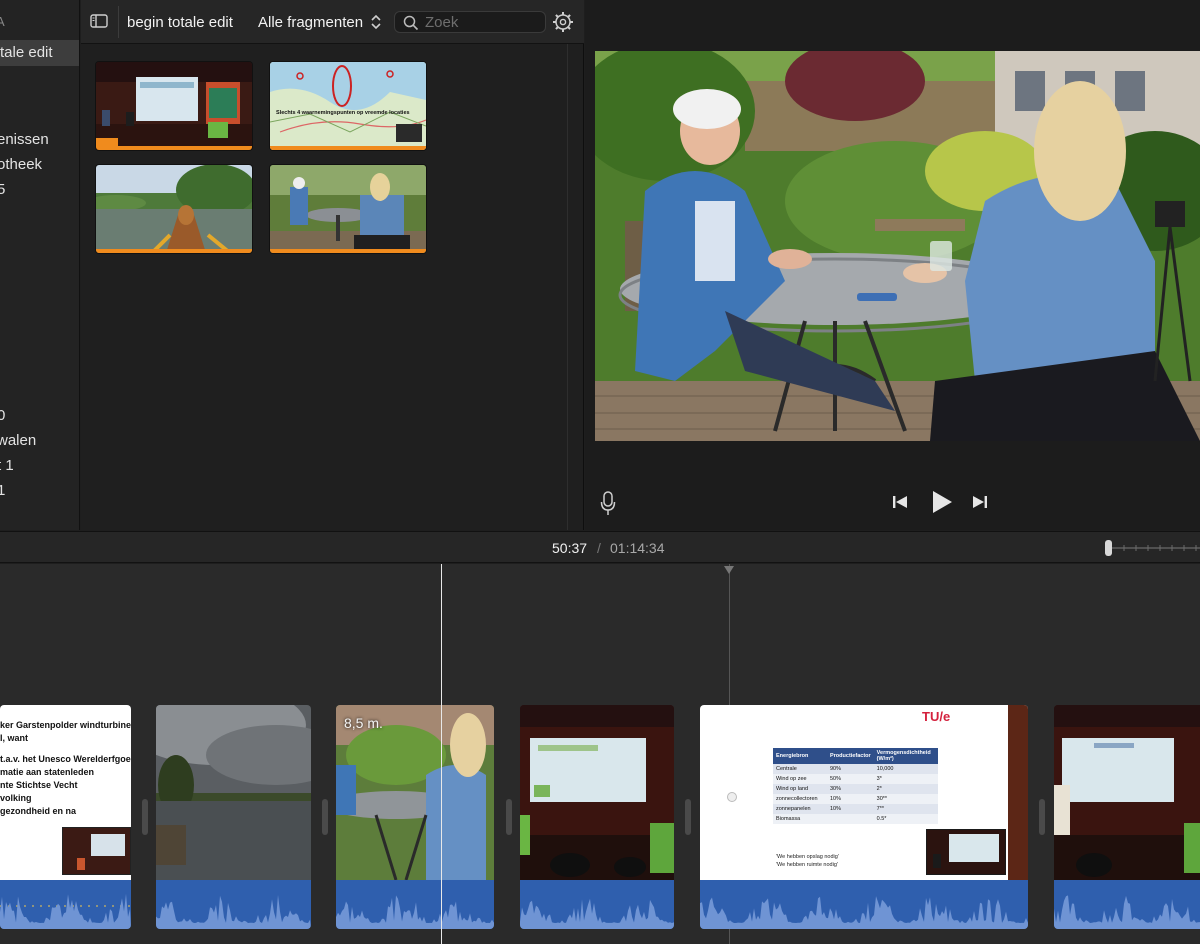 The width and height of the screenshot is (1200, 944). What do you see at coordinates (608, 503) in the screenshot?
I see `microphone-icon` at bounding box center [608, 503].